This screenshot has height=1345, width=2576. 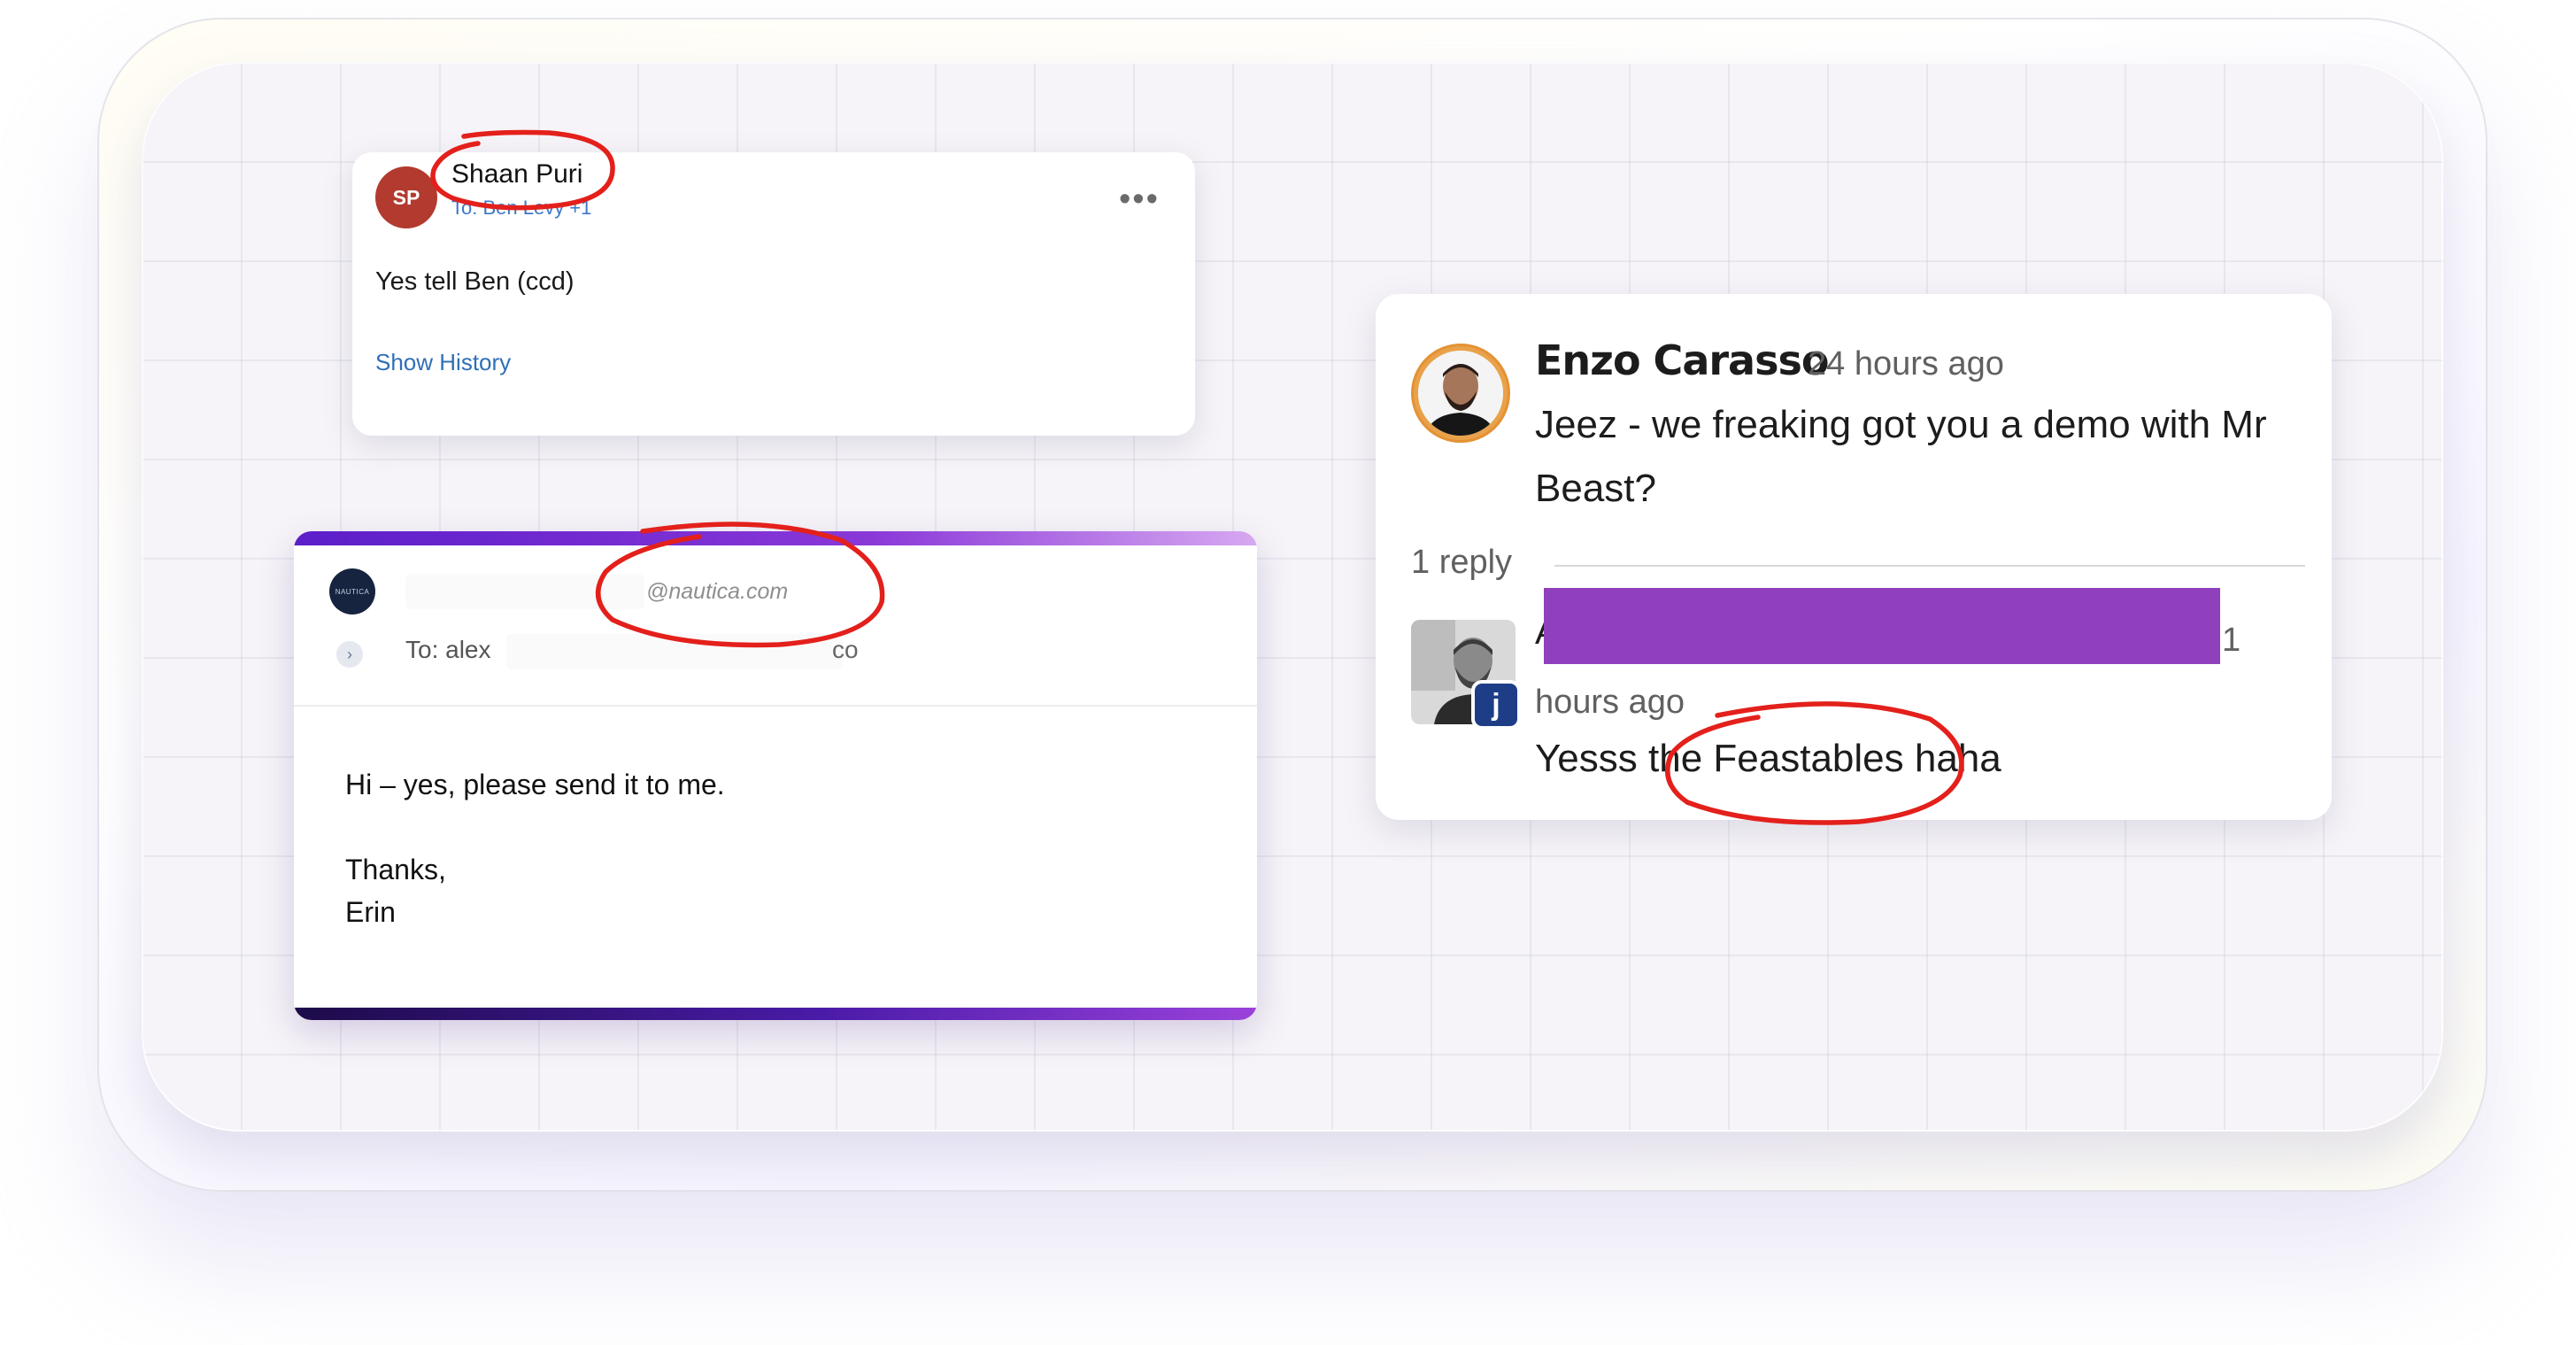 I want to click on sender-name: Shaan Puri, so click(x=517, y=174).